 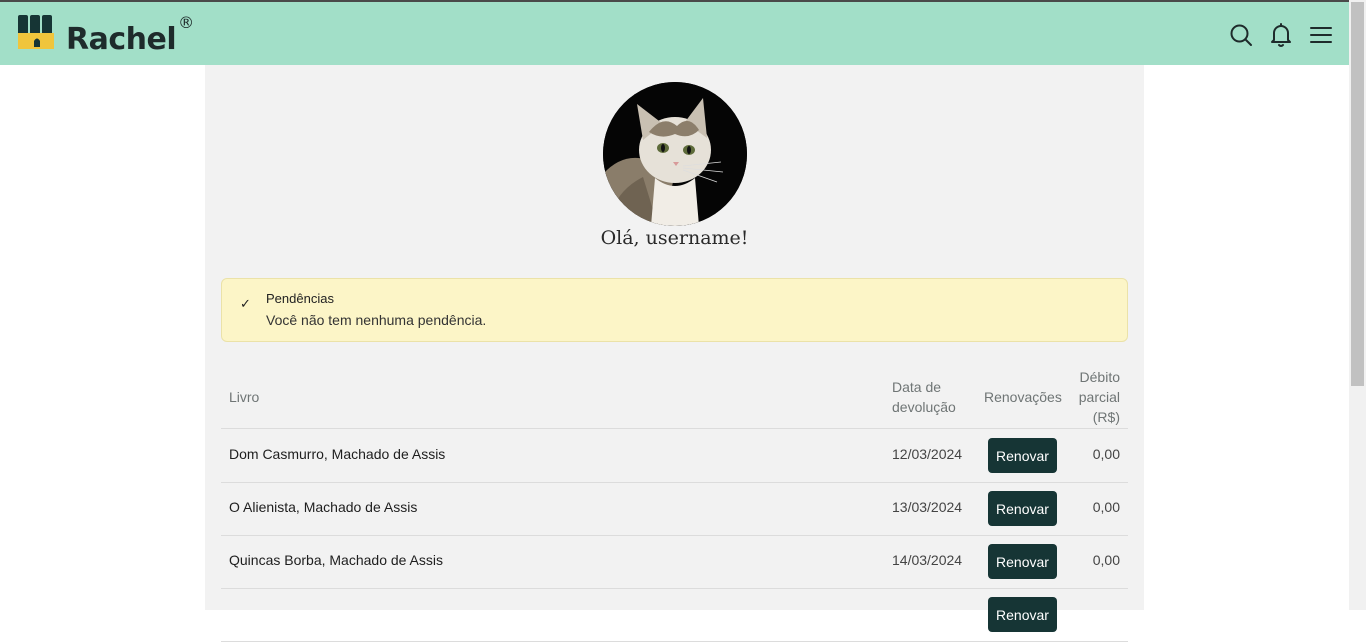 What do you see at coordinates (244, 397) in the screenshot?
I see `header-book: Livro` at bounding box center [244, 397].